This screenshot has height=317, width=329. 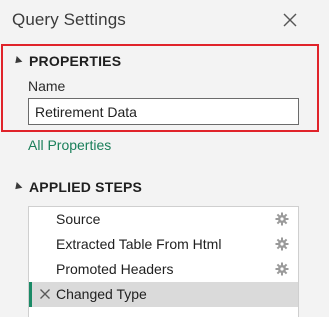 I want to click on properties-section-header: PROPERTIES, so click(x=66, y=61).